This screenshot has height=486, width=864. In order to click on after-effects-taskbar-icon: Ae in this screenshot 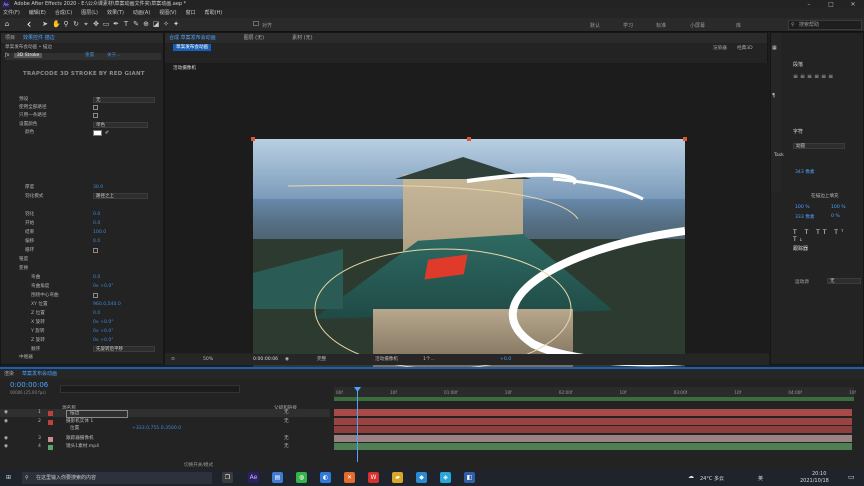, I will do `click(253, 477)`.